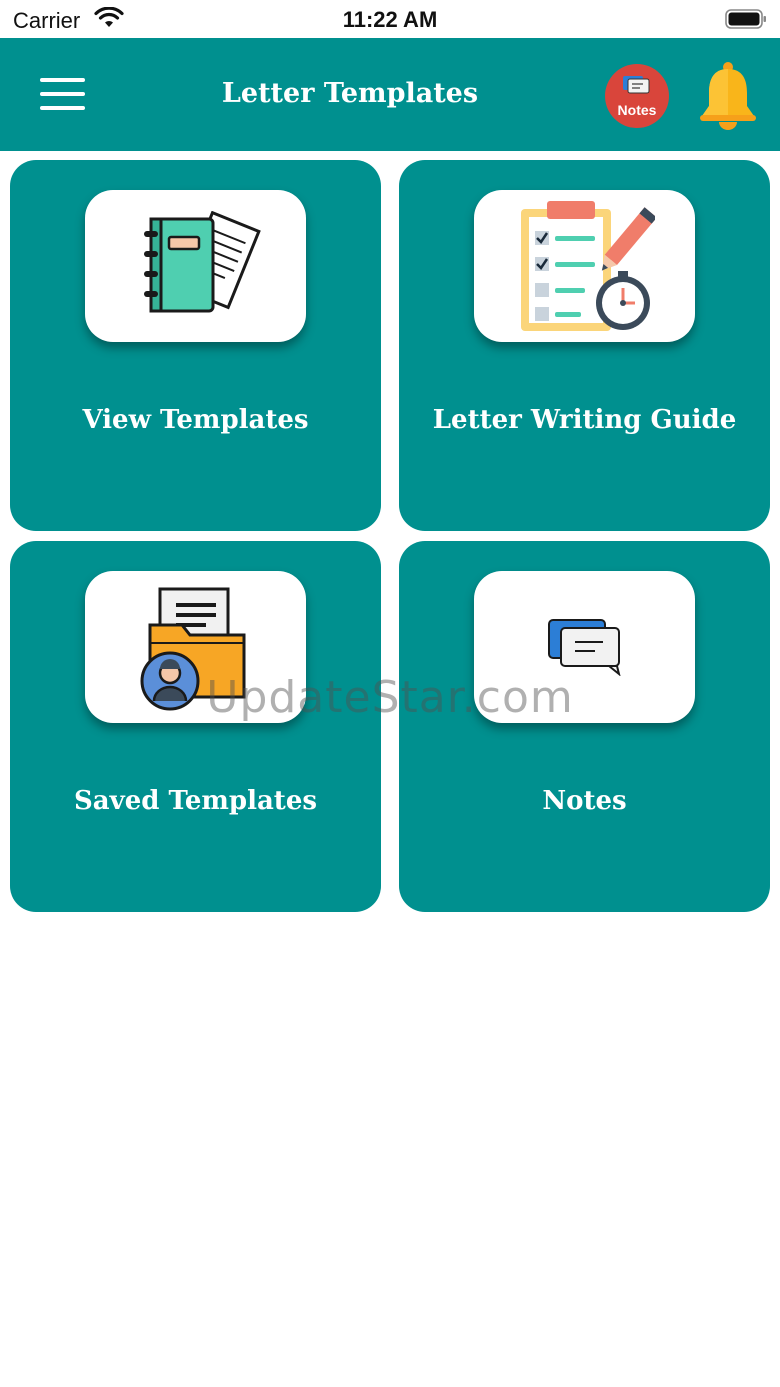  I want to click on notes-tile: Notes, so click(584, 726).